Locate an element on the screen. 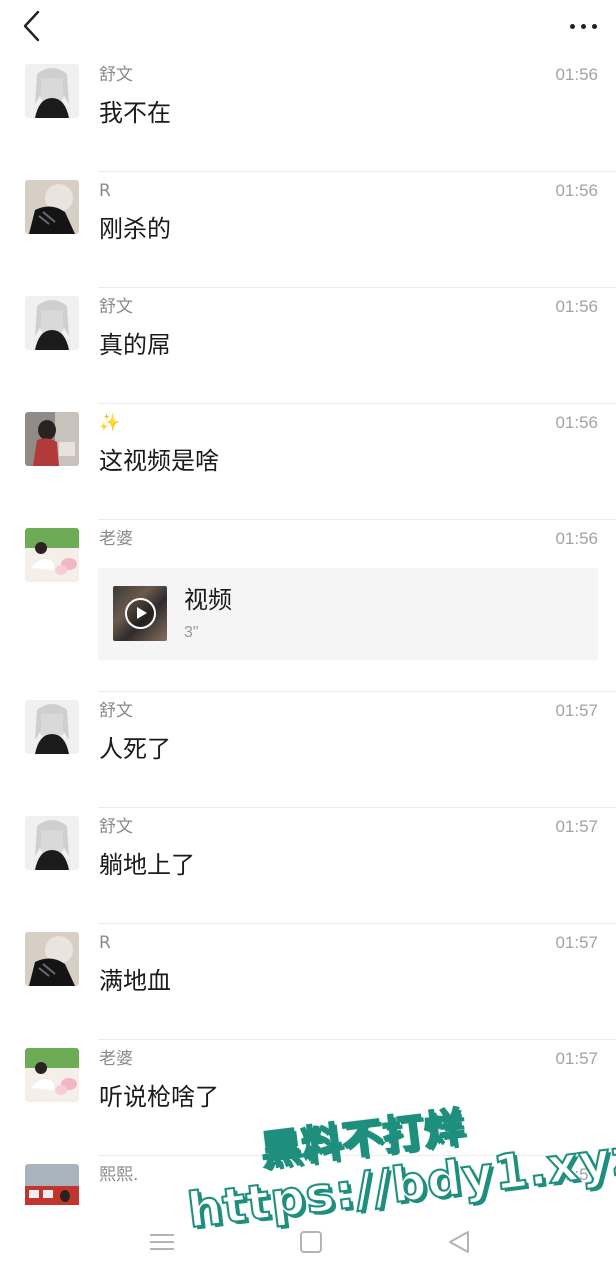 This screenshot has width=616, height=1280. message-text: 我不在 is located at coordinates (135, 113).